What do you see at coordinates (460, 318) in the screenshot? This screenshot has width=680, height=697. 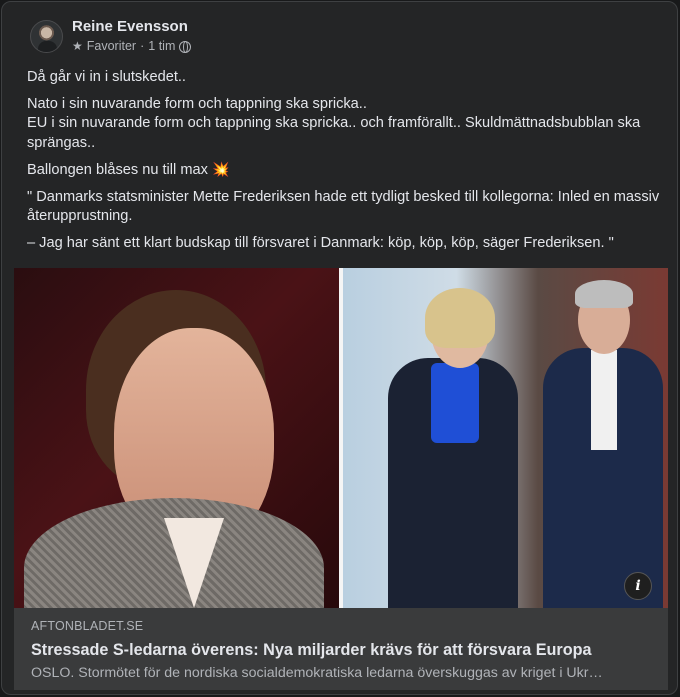 I see `photo-woman-hair` at bounding box center [460, 318].